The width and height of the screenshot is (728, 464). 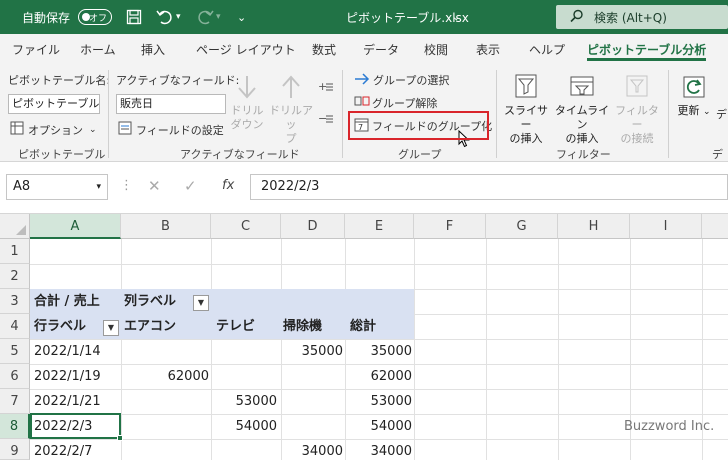 I want to click on pivot-name-input: ピボットテーブル19, so click(x=54, y=104).